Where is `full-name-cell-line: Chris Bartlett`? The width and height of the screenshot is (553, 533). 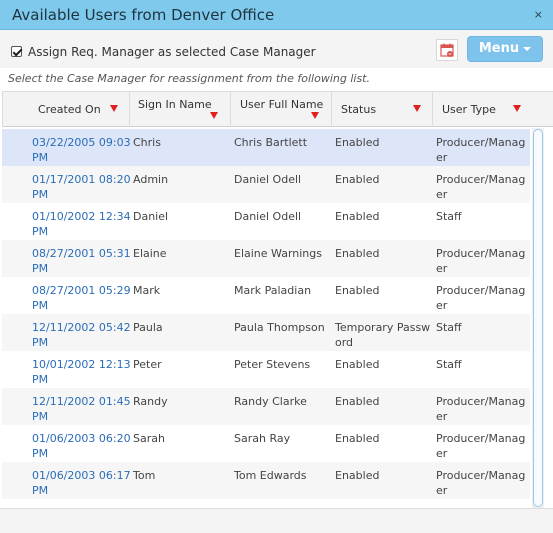 full-name-cell-line: Chris Bartlett is located at coordinates (271, 142).